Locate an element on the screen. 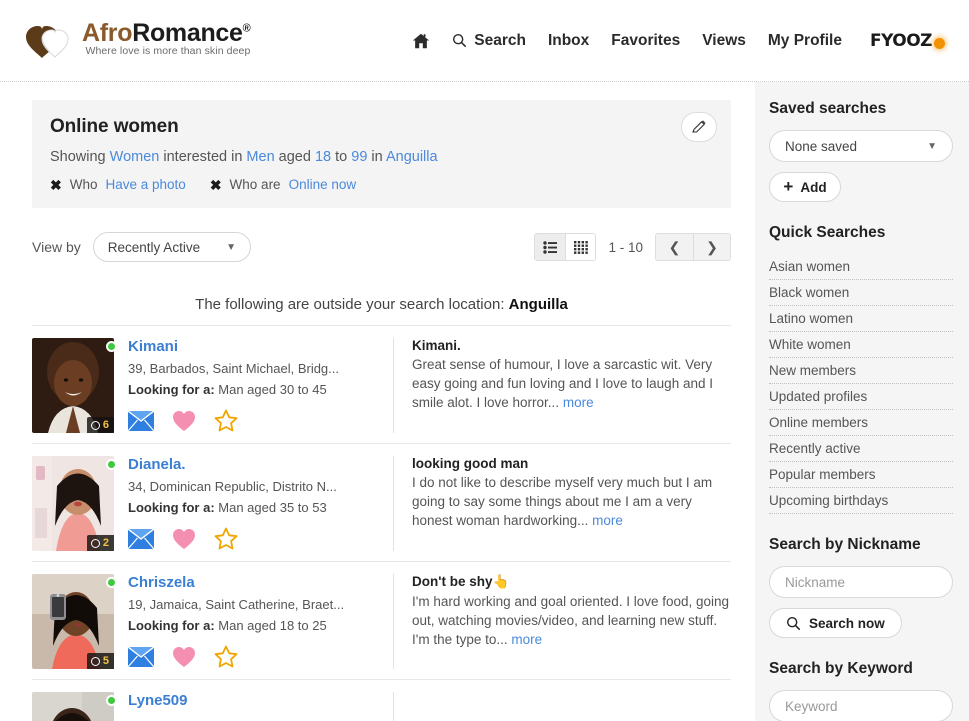 The image size is (969, 721). fyooz-logo: FYOOZ is located at coordinates (907, 41).